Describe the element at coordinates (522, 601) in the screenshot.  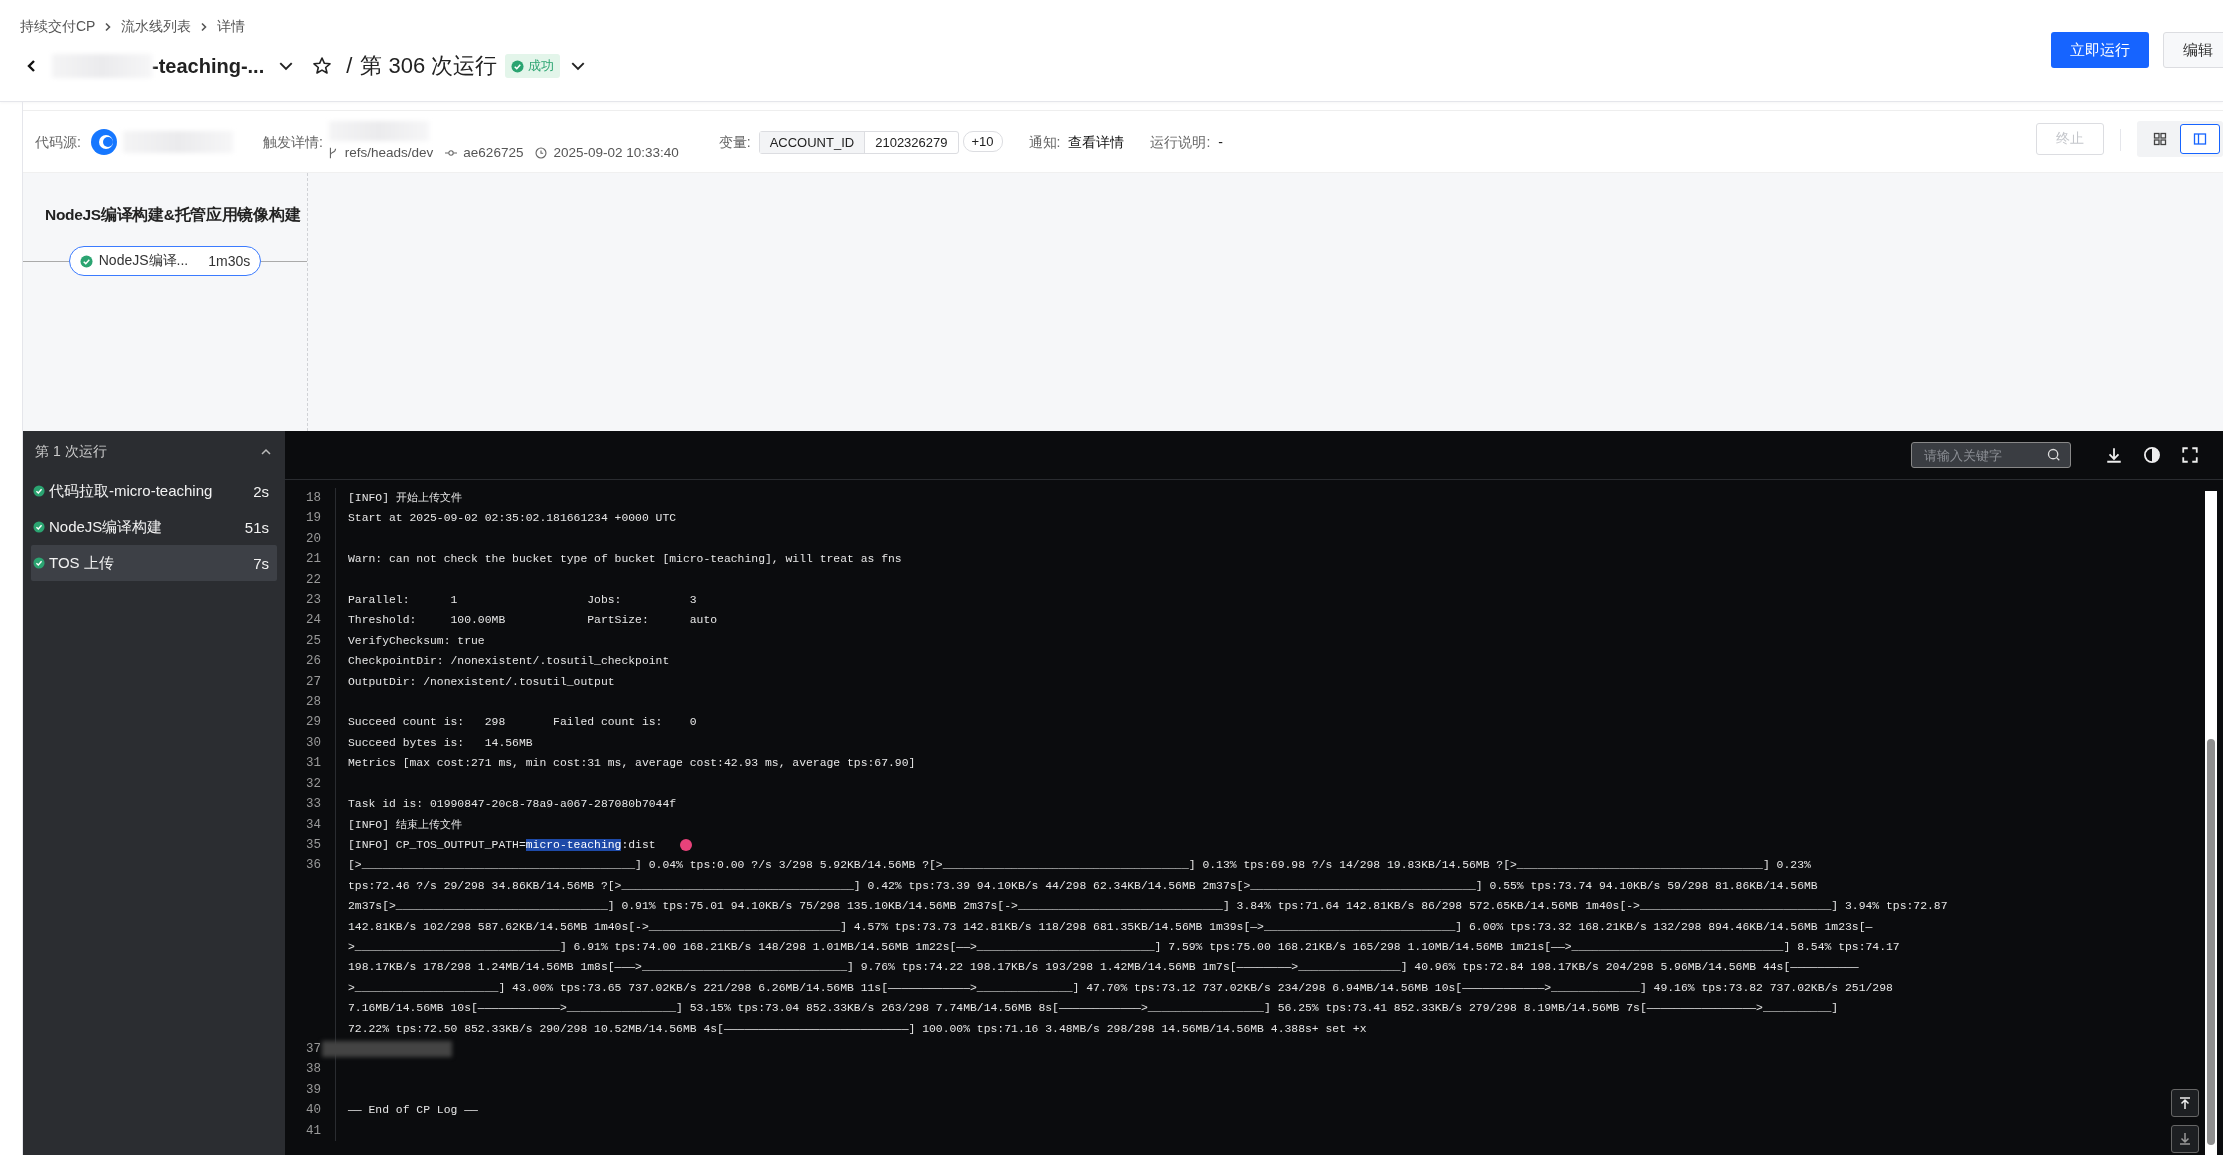
I see `log-line: Parallel: 1 Jobs: 3` at that location.